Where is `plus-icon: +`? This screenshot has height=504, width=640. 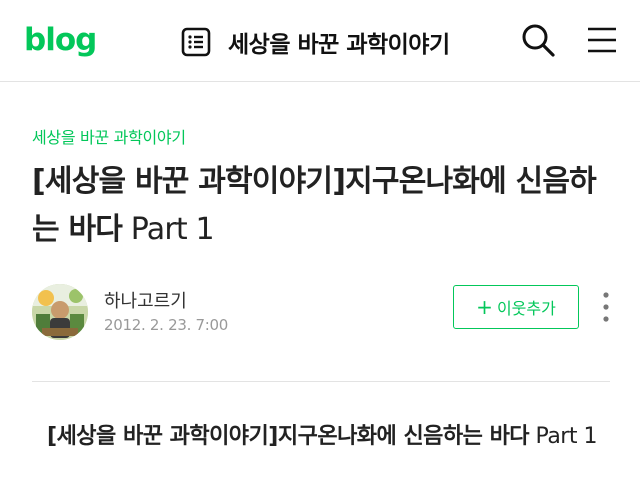 plus-icon: + is located at coordinates (484, 307).